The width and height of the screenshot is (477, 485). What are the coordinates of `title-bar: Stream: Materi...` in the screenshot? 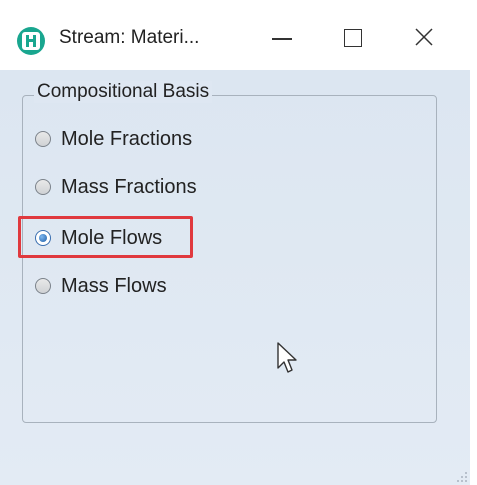 It's located at (235, 35).